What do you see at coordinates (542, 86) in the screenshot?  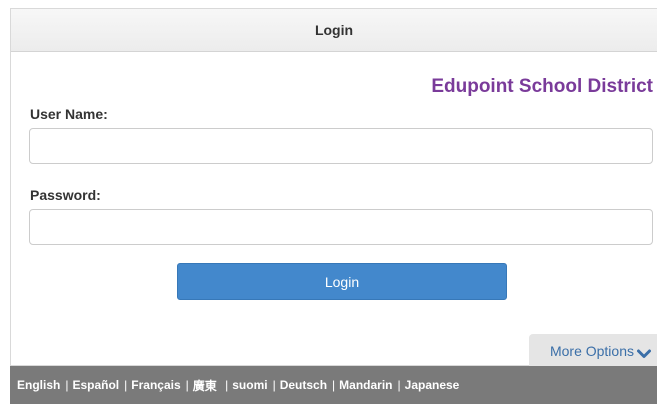 I see `district-name: Edupoint School District` at bounding box center [542, 86].